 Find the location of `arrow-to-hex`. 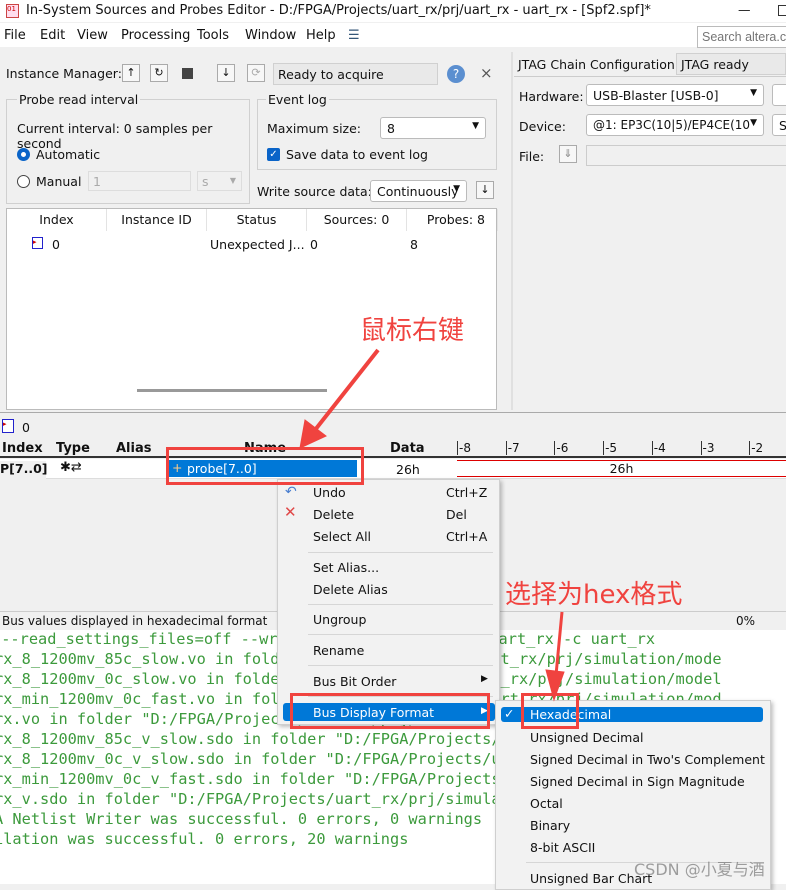

arrow-to-hex is located at coordinates (555, 656).